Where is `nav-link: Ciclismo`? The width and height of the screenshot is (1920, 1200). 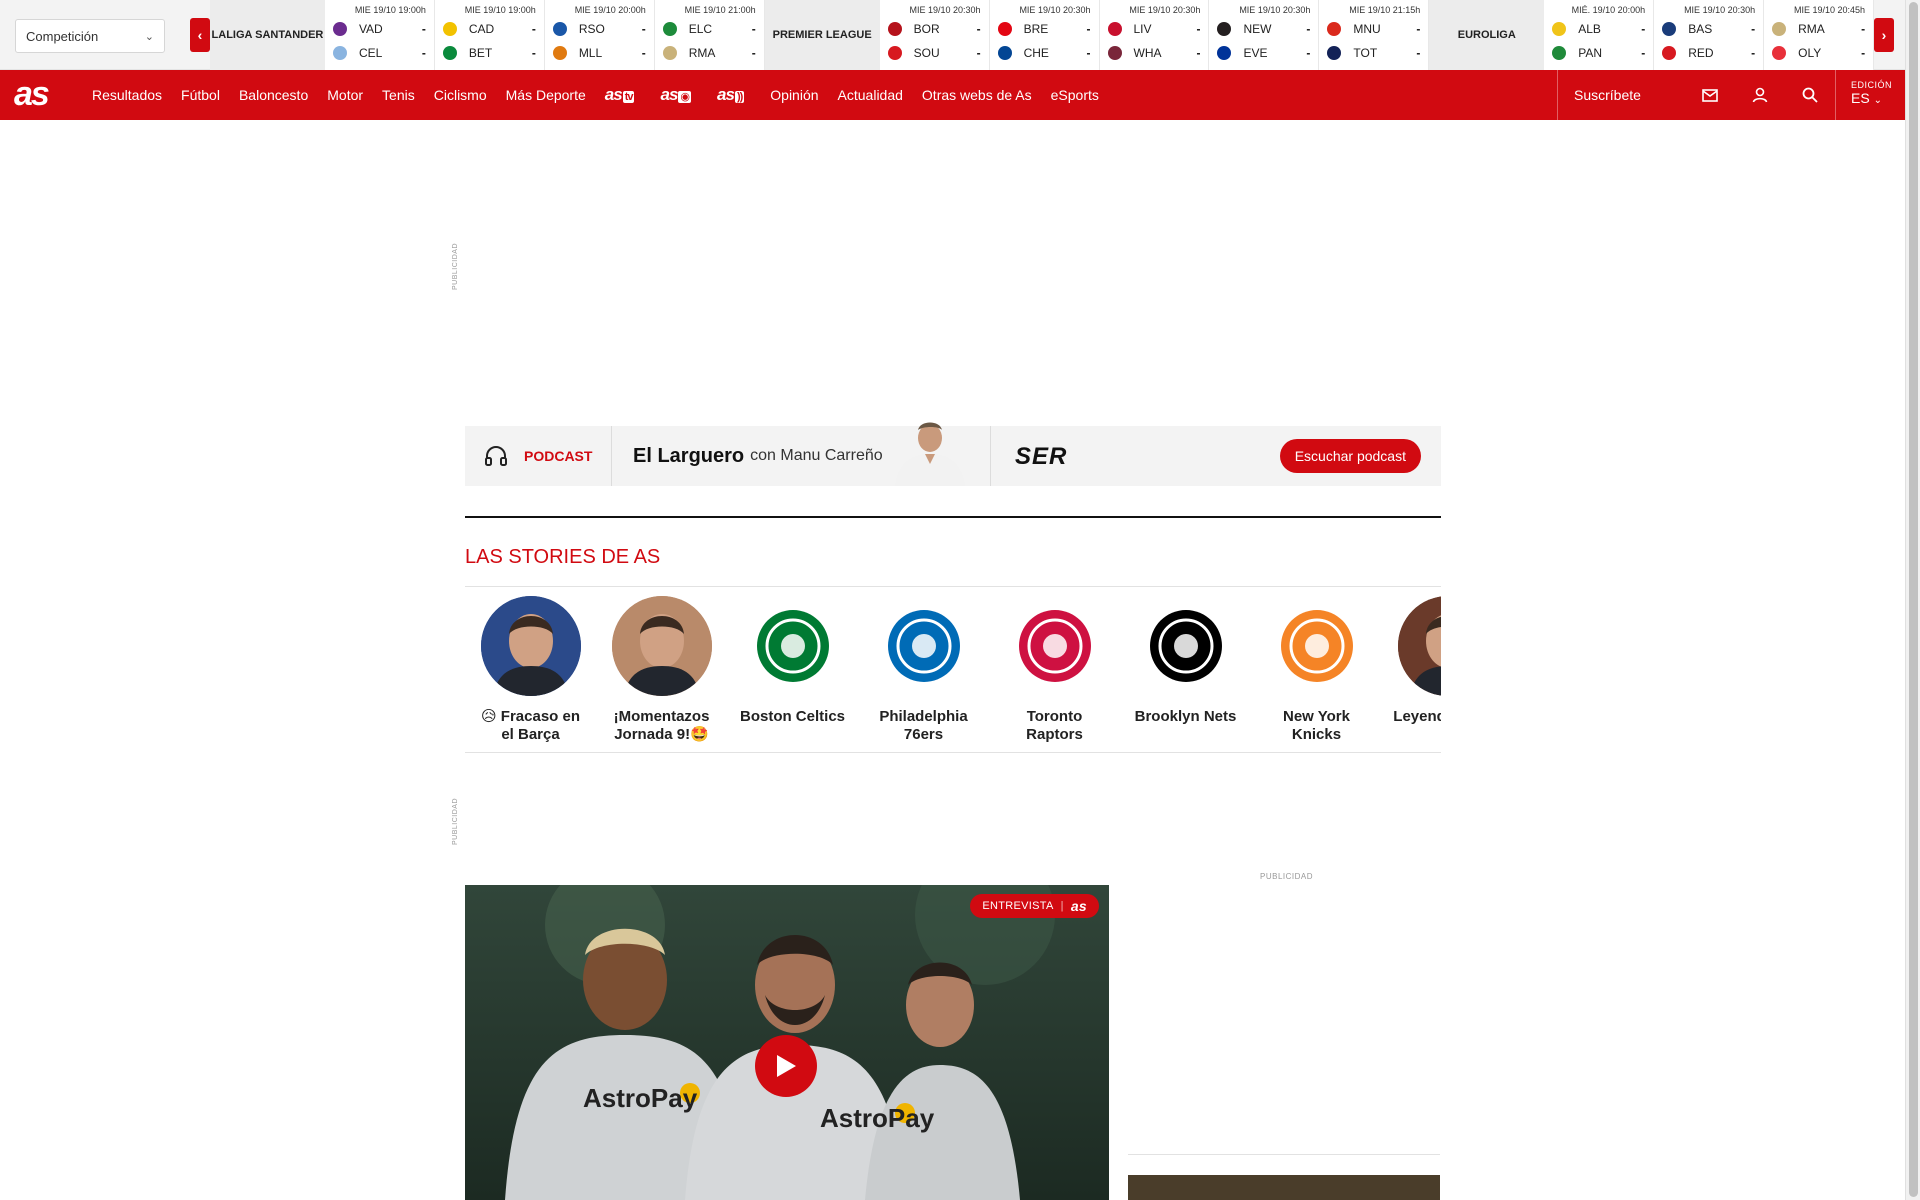
nav-link: Ciclismo is located at coordinates (460, 95).